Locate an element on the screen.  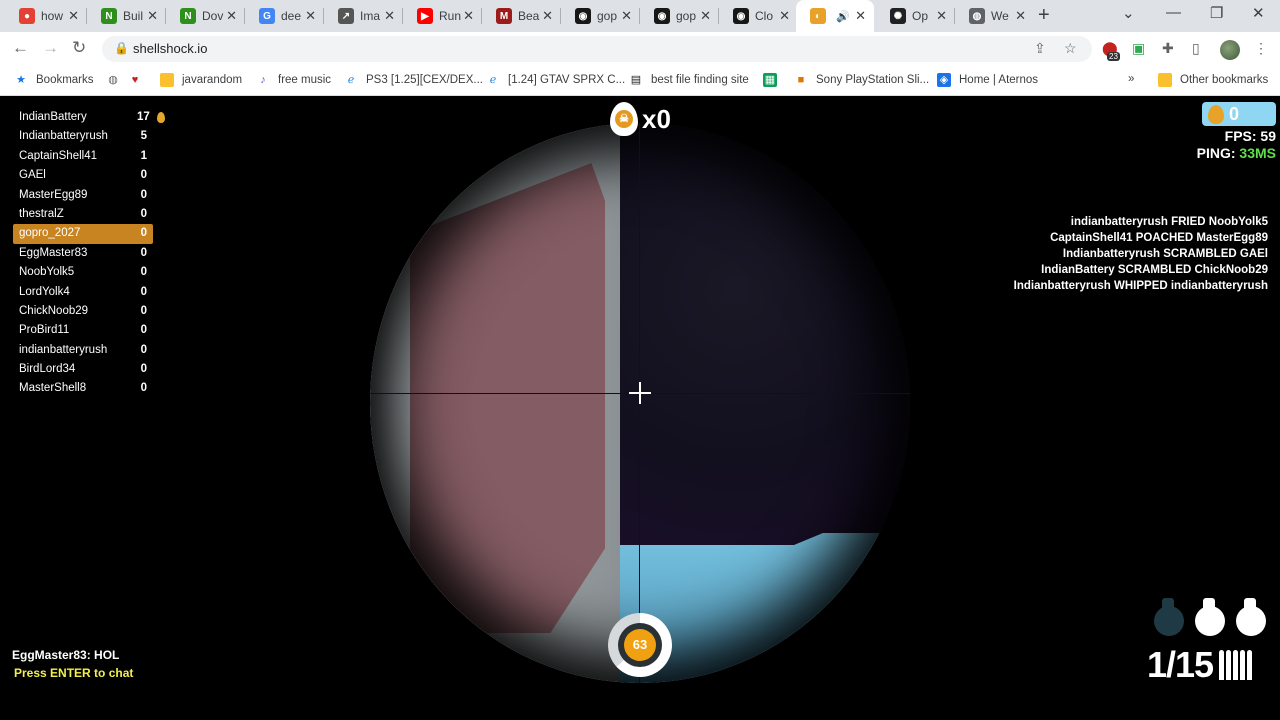
tab-search-icon: ⌄ is located at coordinates (1128, 13).